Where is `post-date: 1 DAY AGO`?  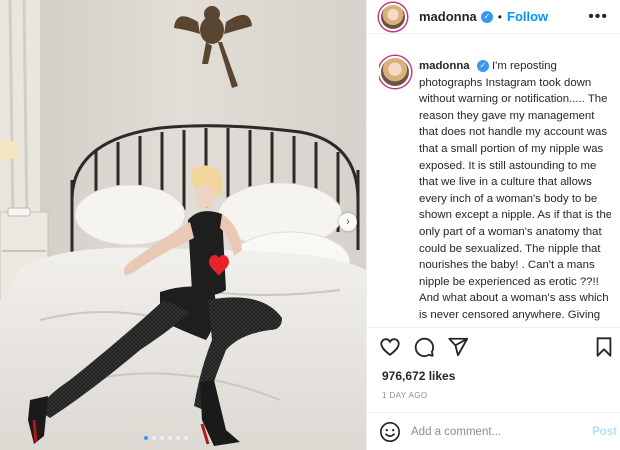
post-date: 1 DAY AGO is located at coordinates (405, 395).